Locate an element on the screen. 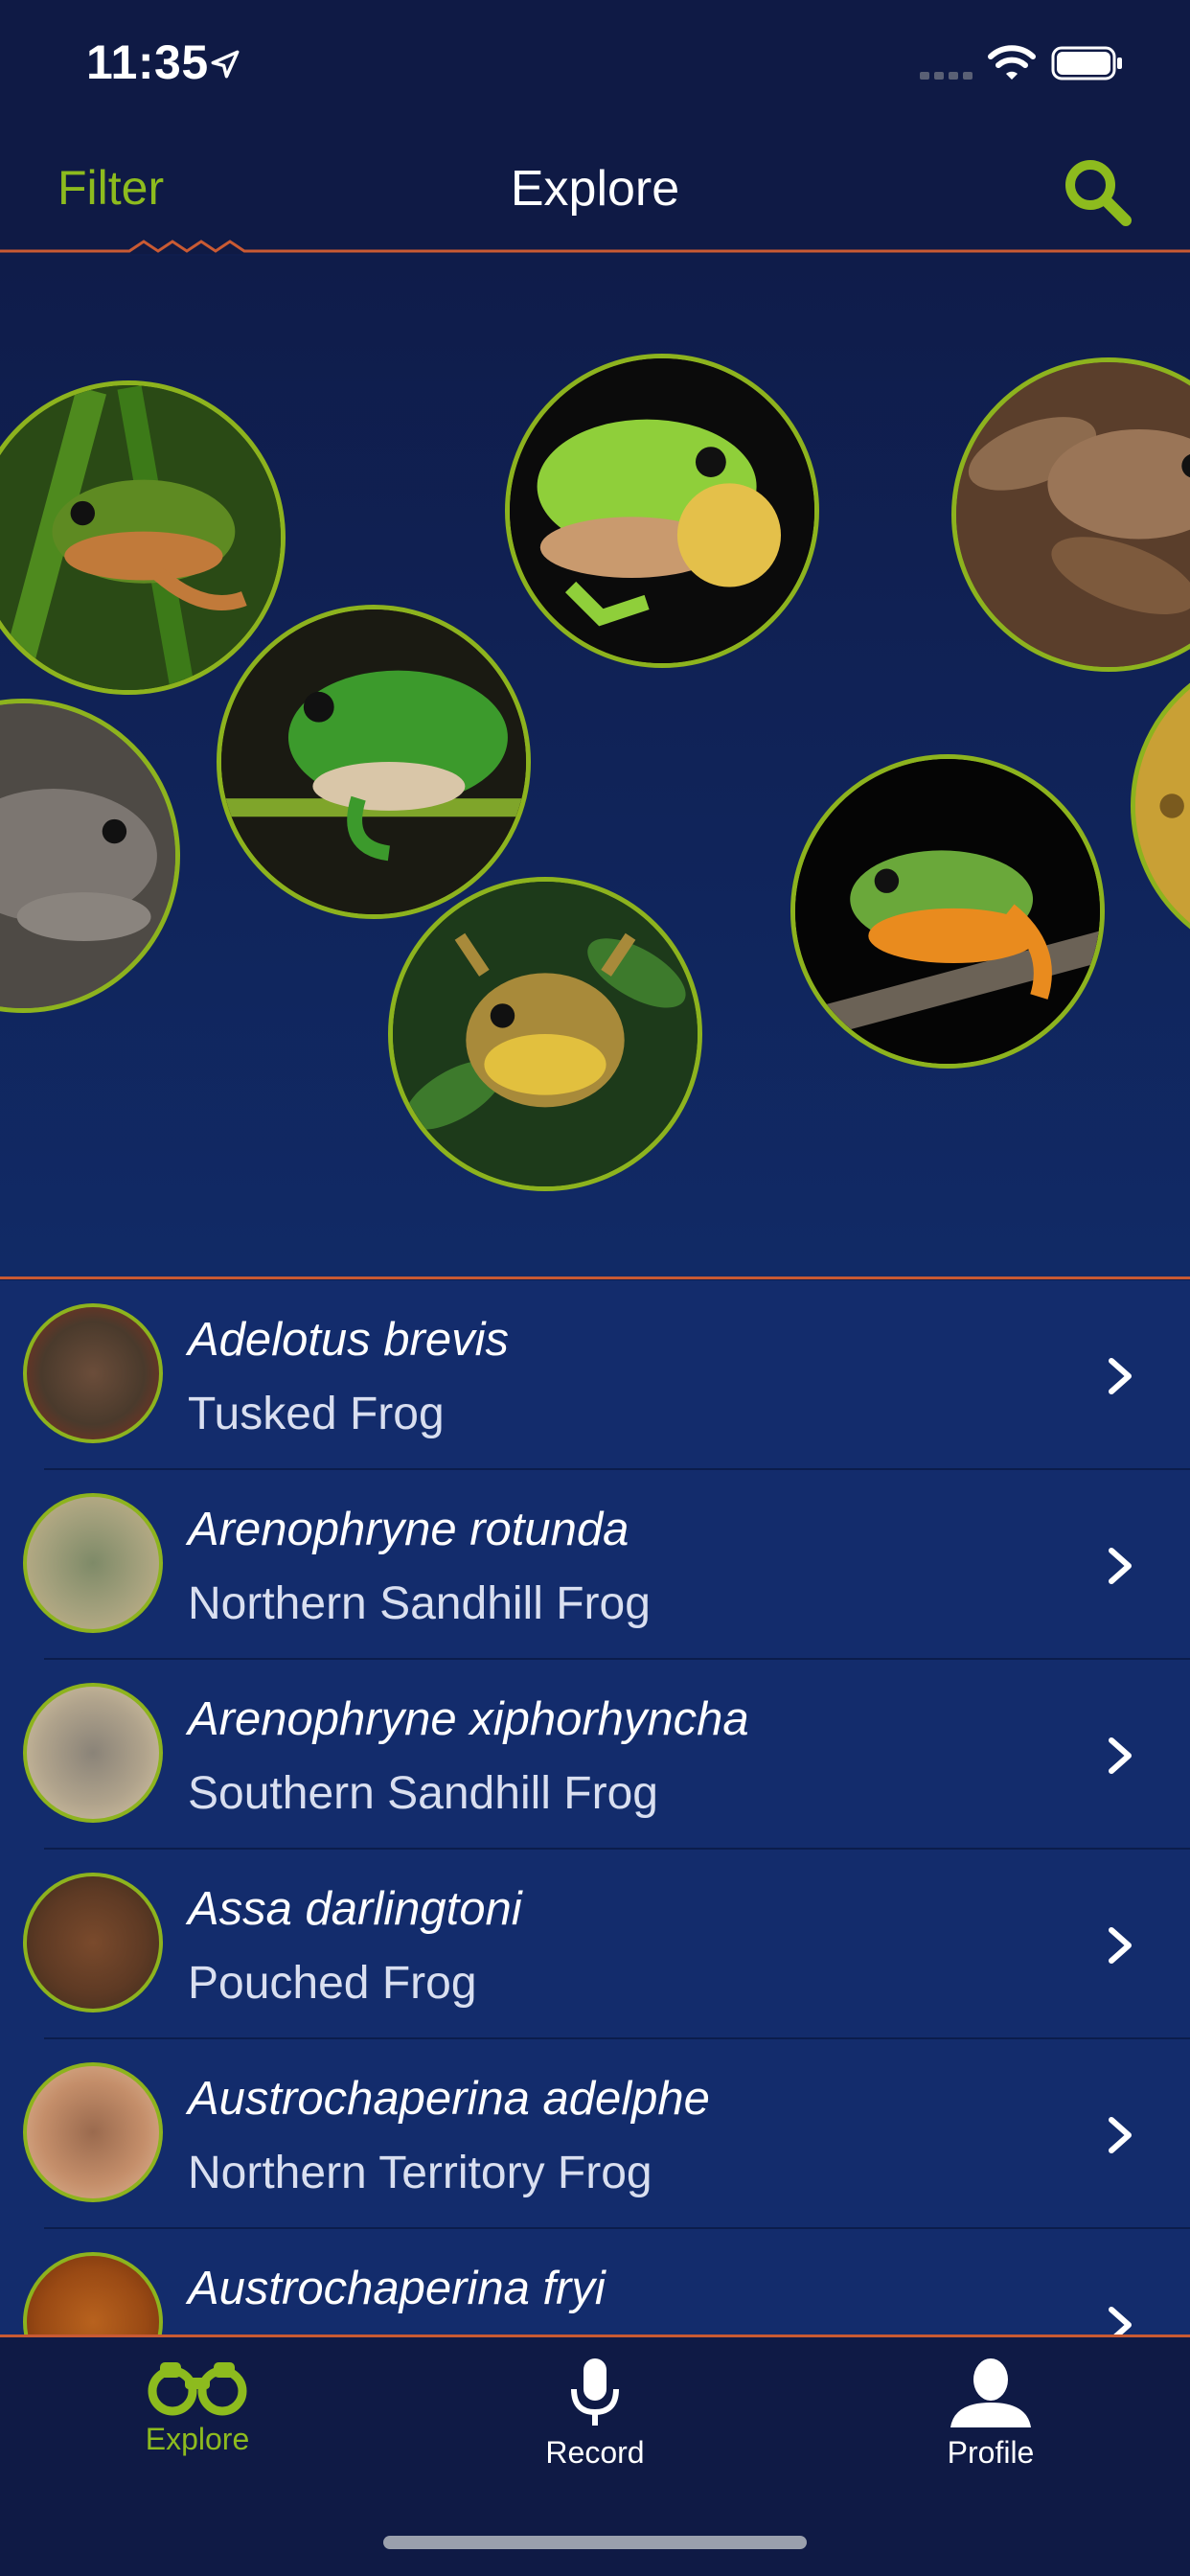  scientific-name: Arenophryne xiphorhyncha is located at coordinates (468, 1719).